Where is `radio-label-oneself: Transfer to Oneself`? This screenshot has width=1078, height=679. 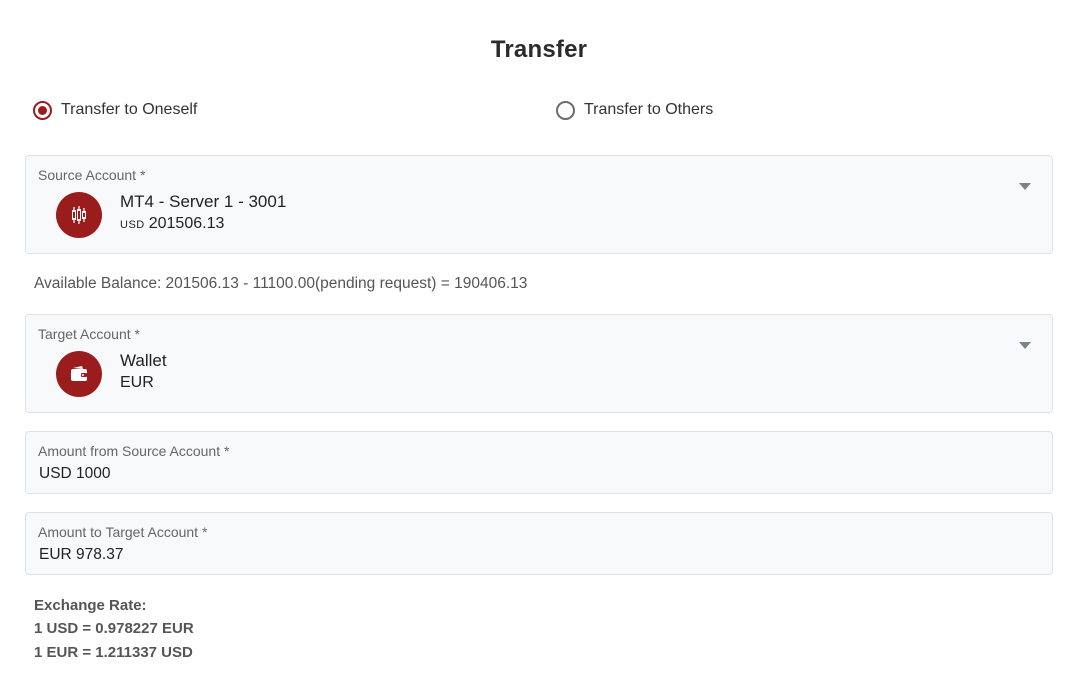
radio-label-oneself: Transfer to Oneself is located at coordinates (129, 109).